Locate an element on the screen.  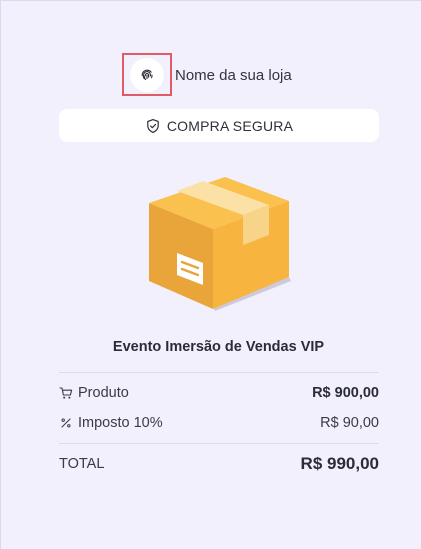
store-logo-circle is located at coordinates (147, 74).